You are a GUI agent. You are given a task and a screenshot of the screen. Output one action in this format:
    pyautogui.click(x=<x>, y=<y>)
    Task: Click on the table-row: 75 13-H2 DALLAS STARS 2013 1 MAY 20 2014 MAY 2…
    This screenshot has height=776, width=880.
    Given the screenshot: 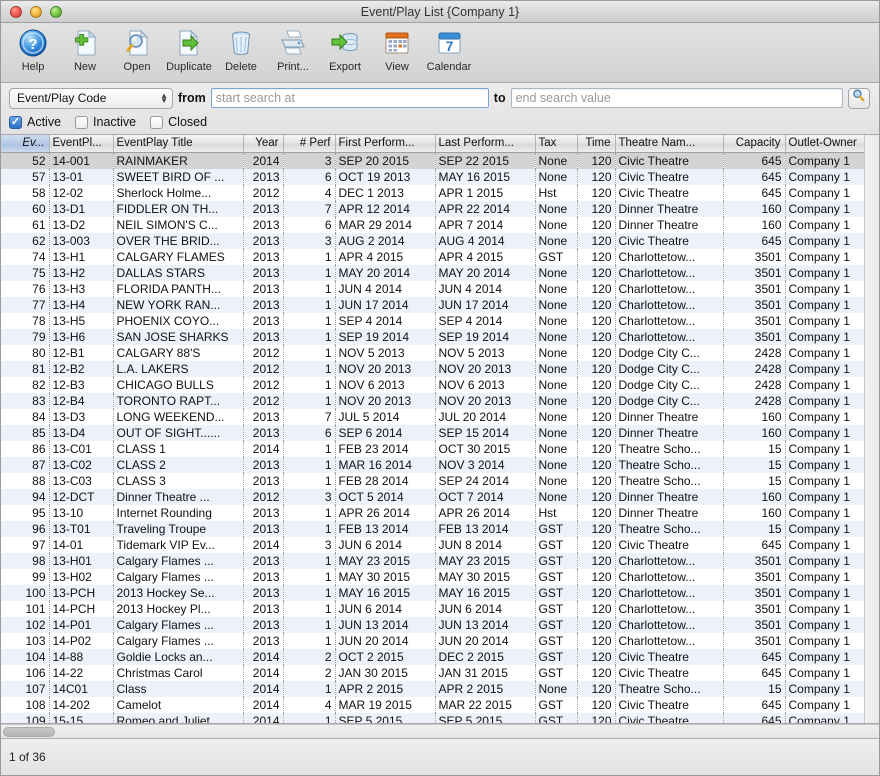 What is the action you would take?
    pyautogui.click(x=440, y=272)
    